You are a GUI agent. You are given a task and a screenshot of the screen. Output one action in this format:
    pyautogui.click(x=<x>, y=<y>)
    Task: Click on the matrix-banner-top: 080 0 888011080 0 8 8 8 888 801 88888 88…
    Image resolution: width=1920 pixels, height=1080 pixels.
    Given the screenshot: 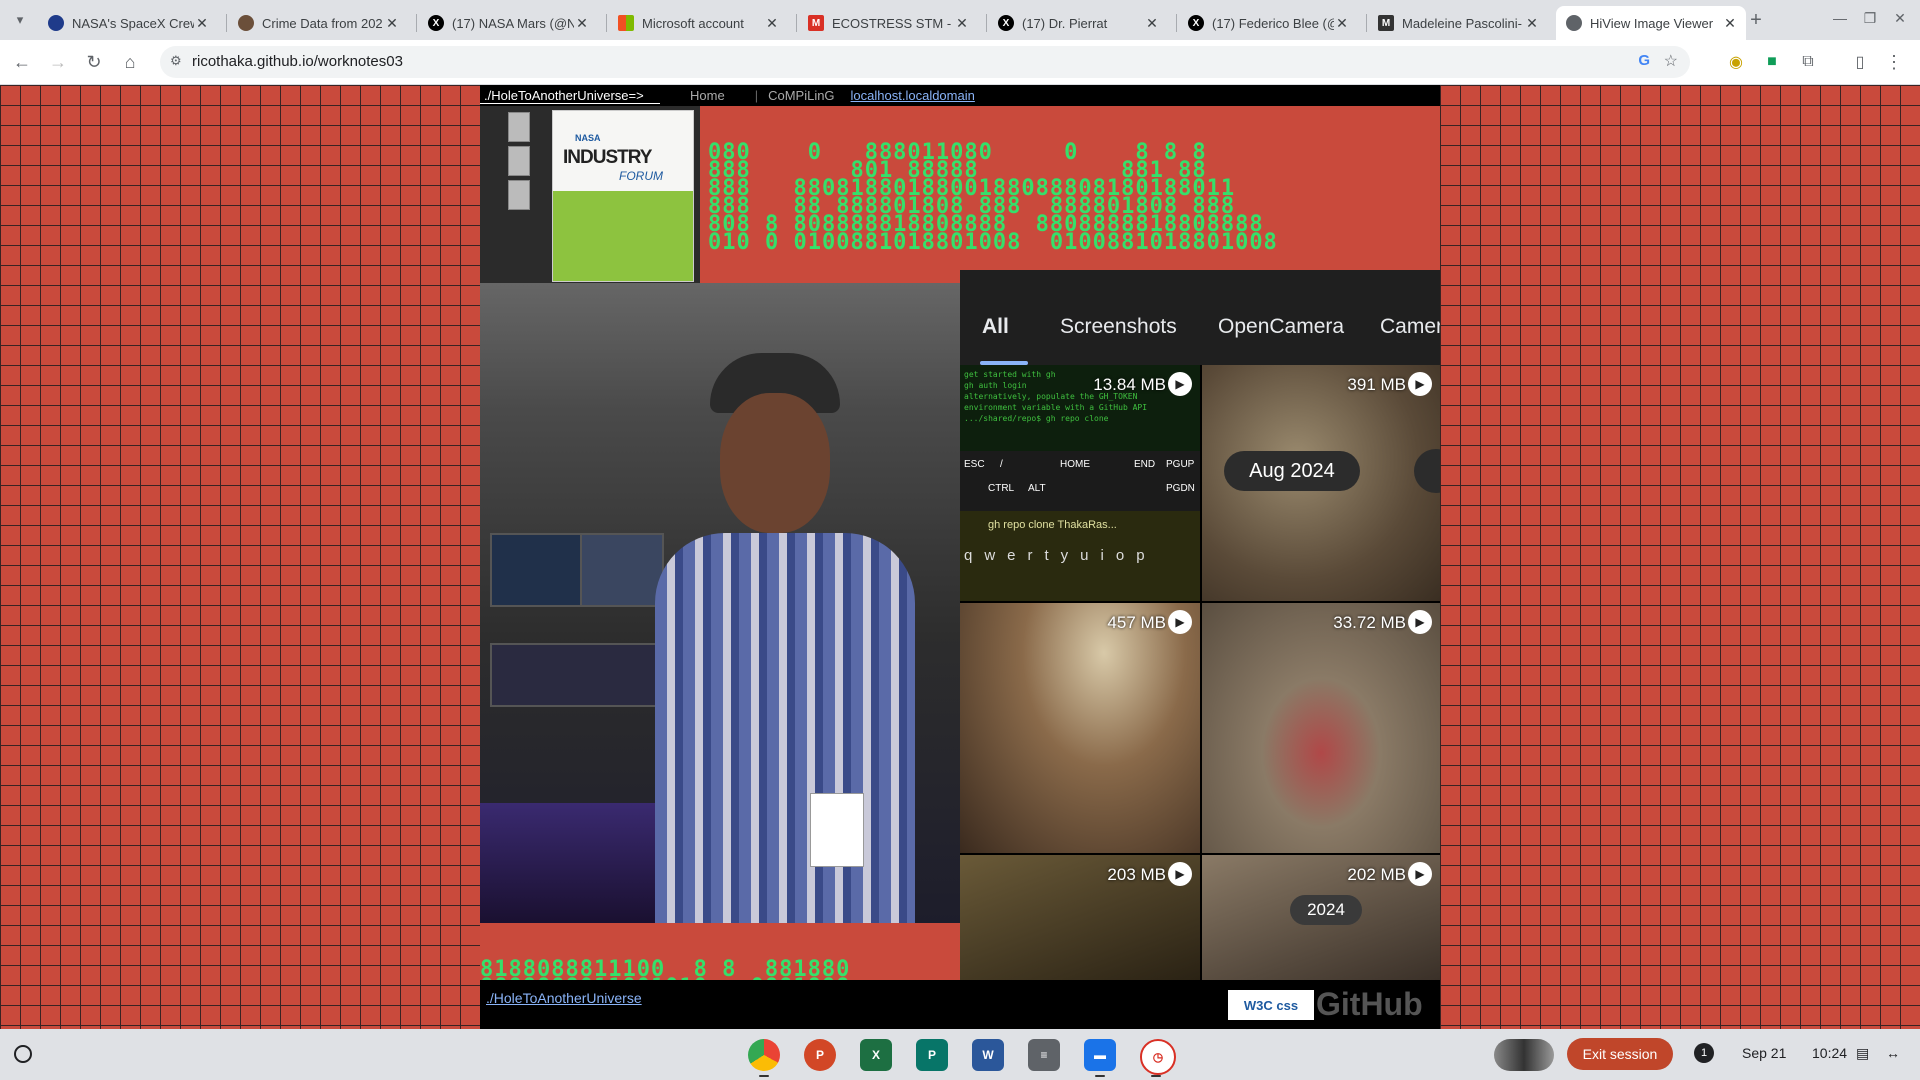 What is the action you would take?
    pyautogui.click(x=1070, y=194)
    